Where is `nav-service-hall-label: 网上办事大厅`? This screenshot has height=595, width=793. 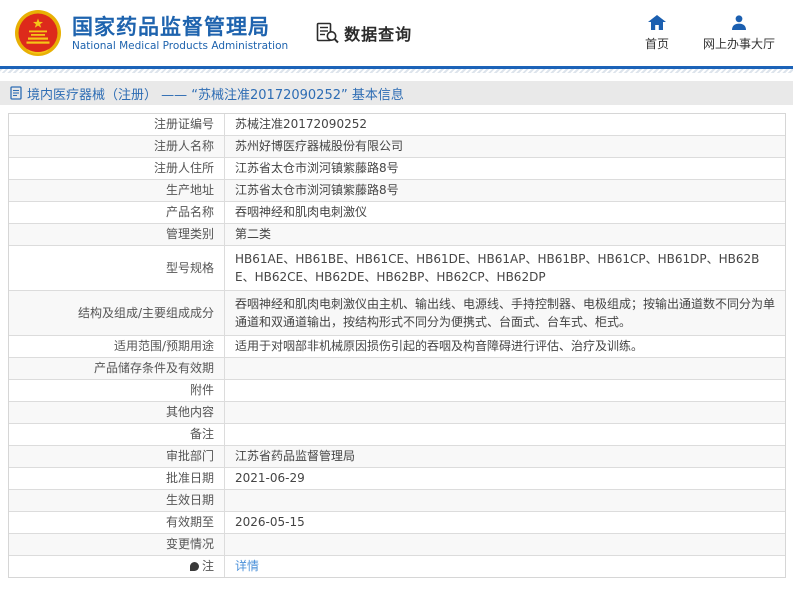
nav-service-hall-label: 网上办事大厅 is located at coordinates (738, 43).